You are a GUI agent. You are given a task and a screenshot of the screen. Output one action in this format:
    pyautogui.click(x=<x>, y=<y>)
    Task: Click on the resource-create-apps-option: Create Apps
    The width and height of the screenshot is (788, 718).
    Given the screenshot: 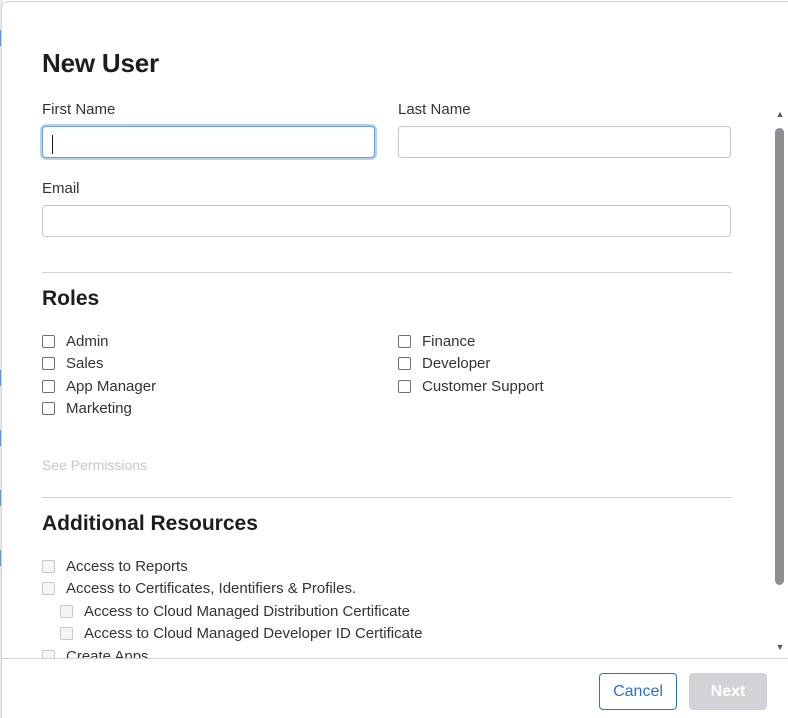 What is the action you would take?
    pyautogui.click(x=95, y=653)
    